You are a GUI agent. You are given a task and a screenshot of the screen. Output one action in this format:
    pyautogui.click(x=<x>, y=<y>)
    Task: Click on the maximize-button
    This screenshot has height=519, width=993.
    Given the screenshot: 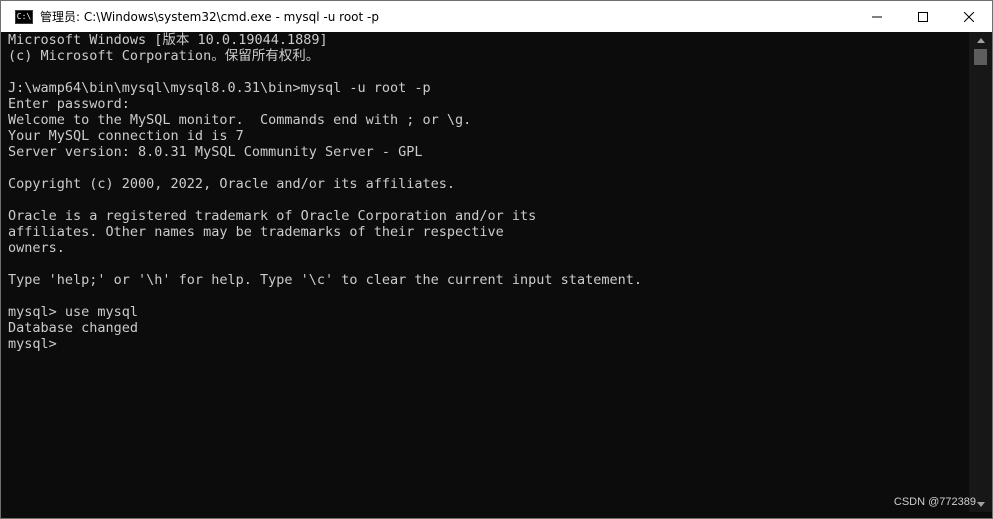 What is the action you would take?
    pyautogui.click(x=923, y=16)
    